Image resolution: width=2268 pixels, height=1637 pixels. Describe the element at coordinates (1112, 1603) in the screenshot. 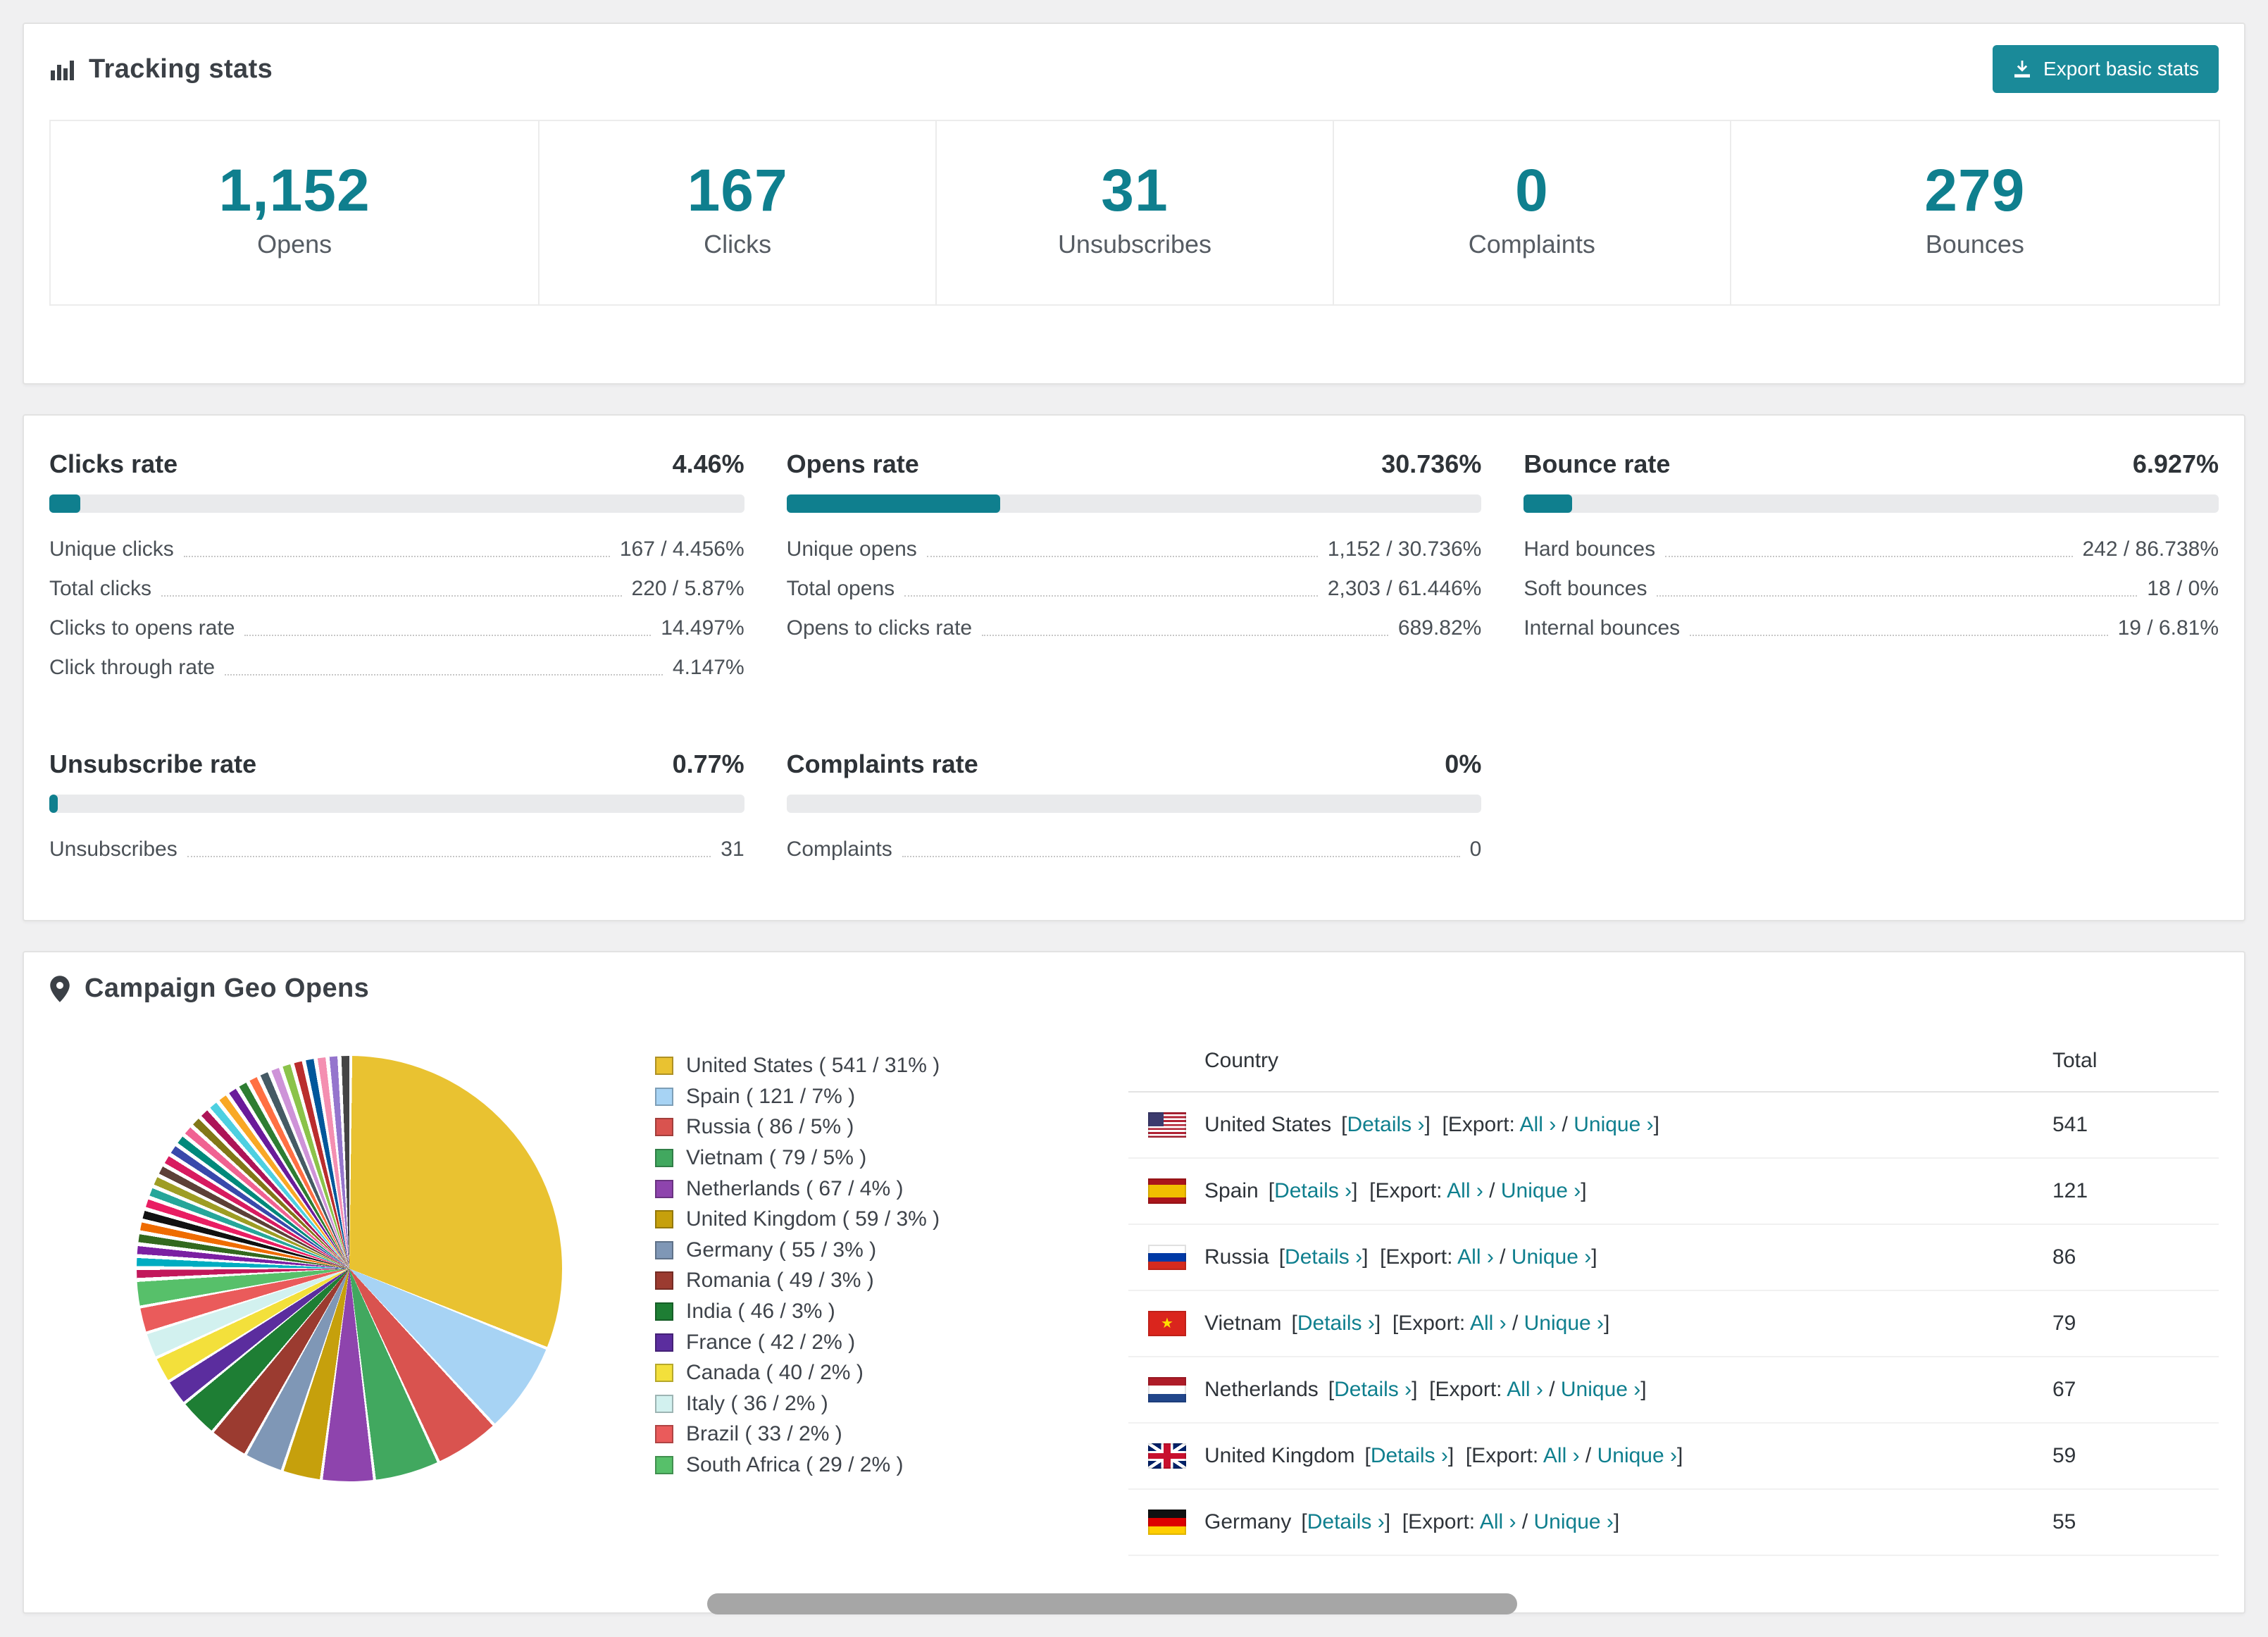

I see `horizontal-scrollbar-thumb` at that location.